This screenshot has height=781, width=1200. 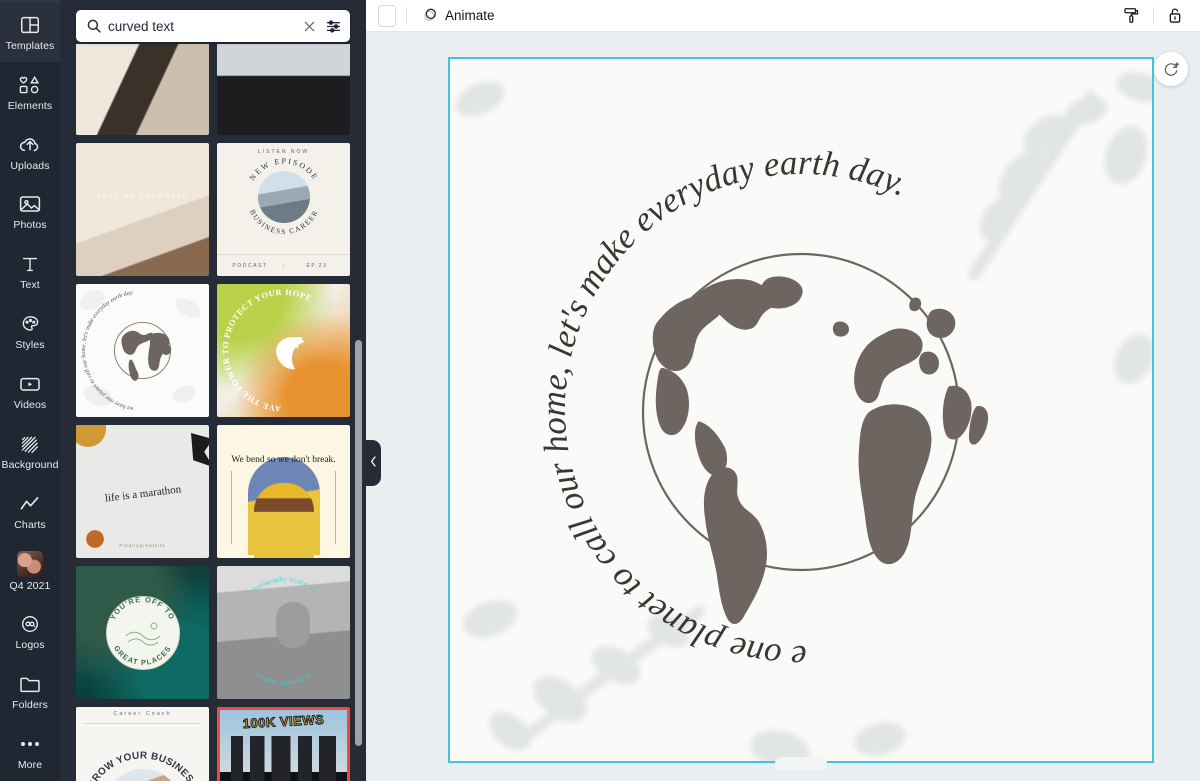 I want to click on sidebar-item-more: More, so click(x=30, y=751).